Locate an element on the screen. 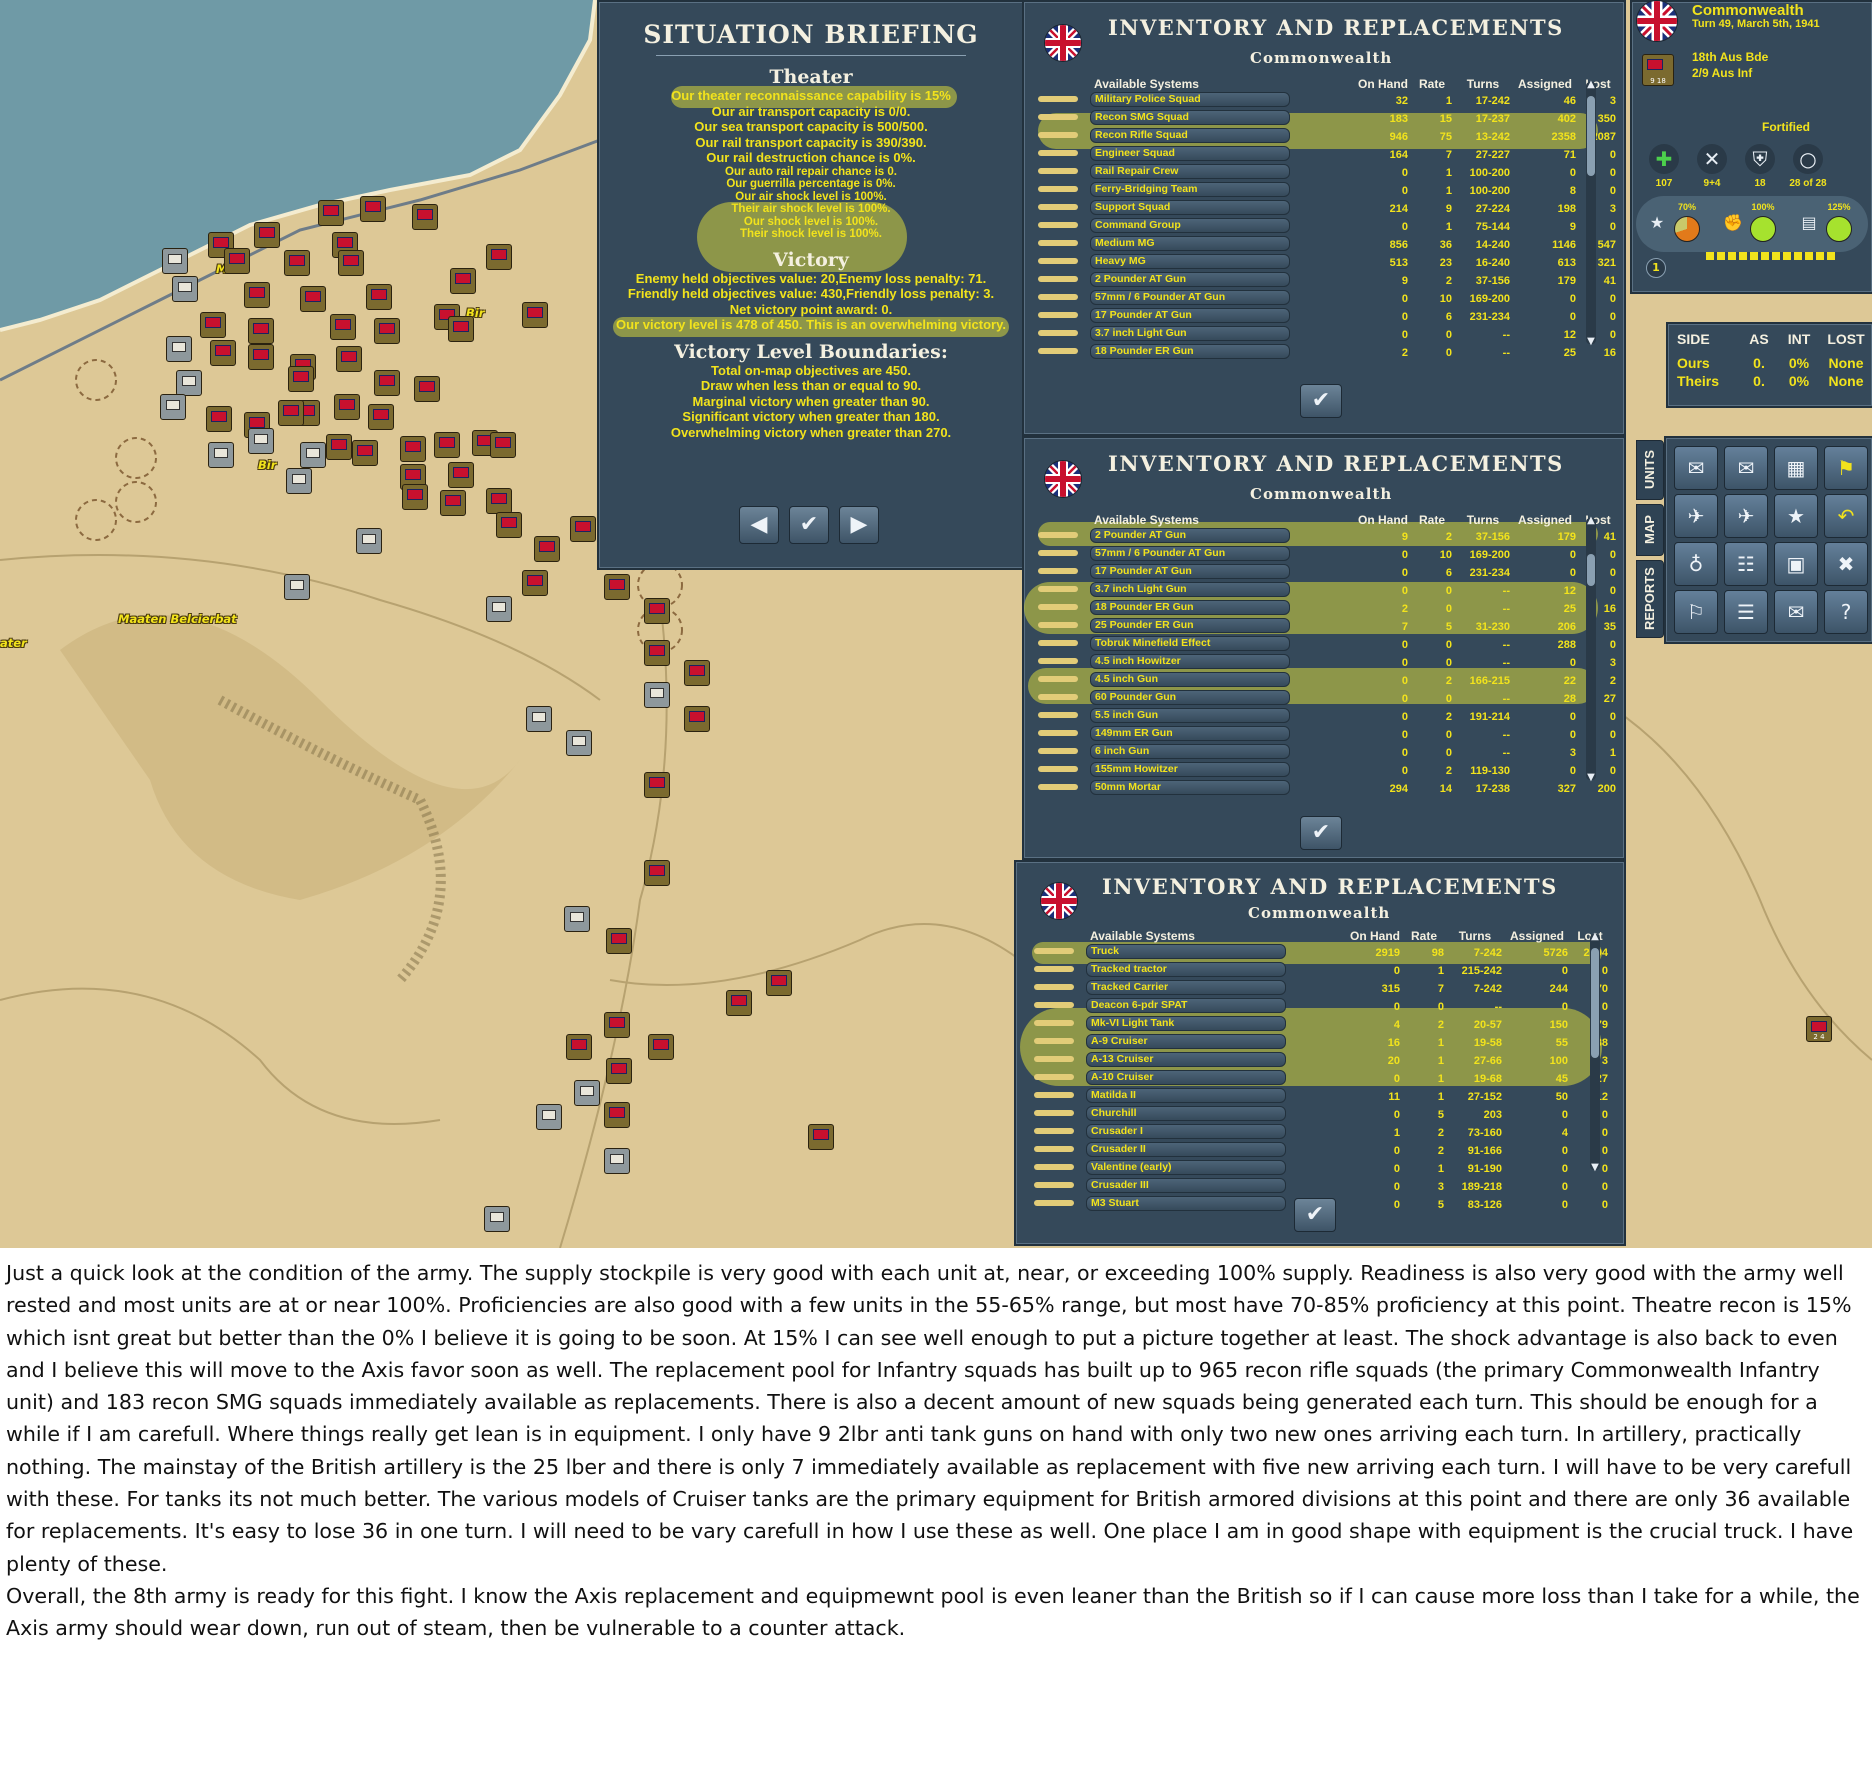 Image resolution: width=1872 pixels, height=1783 pixels. inventory-row: 17 Pounder AT Gun 0 6 231-234 0 0 is located at coordinates (1326, 317).